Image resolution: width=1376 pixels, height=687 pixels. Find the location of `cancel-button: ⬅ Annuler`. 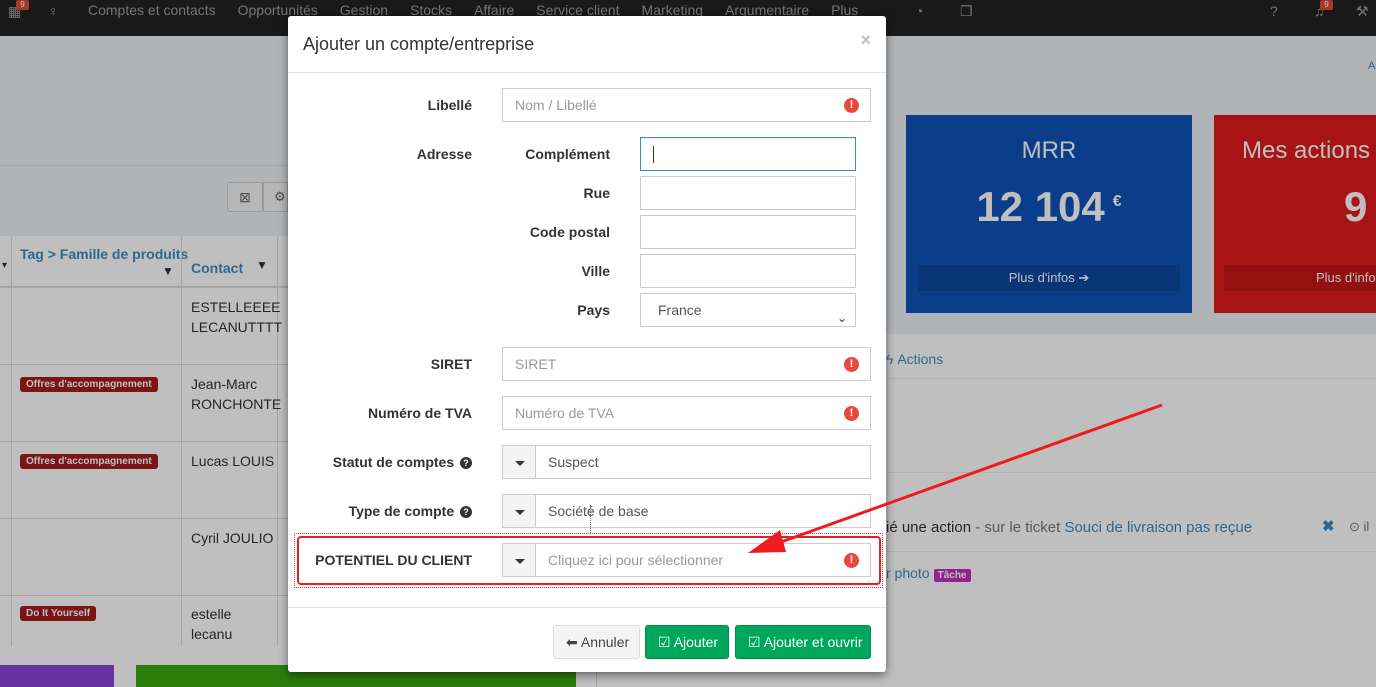

cancel-button: ⬅ Annuler is located at coordinates (596, 642).